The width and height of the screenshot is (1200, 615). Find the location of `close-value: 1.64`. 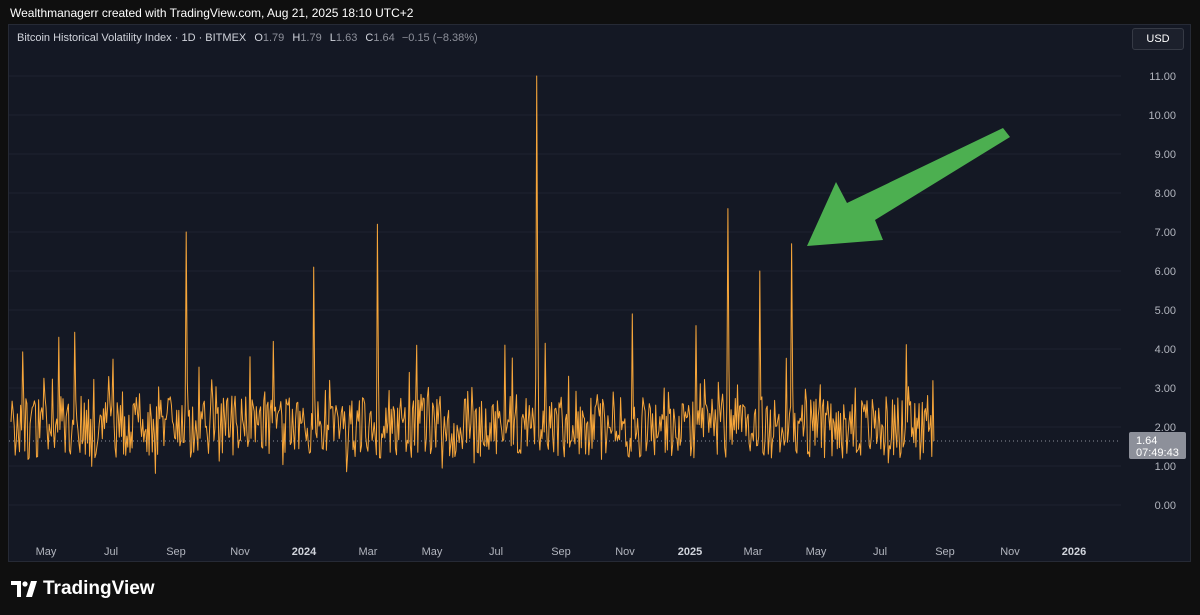

close-value: 1.64 is located at coordinates (384, 38).